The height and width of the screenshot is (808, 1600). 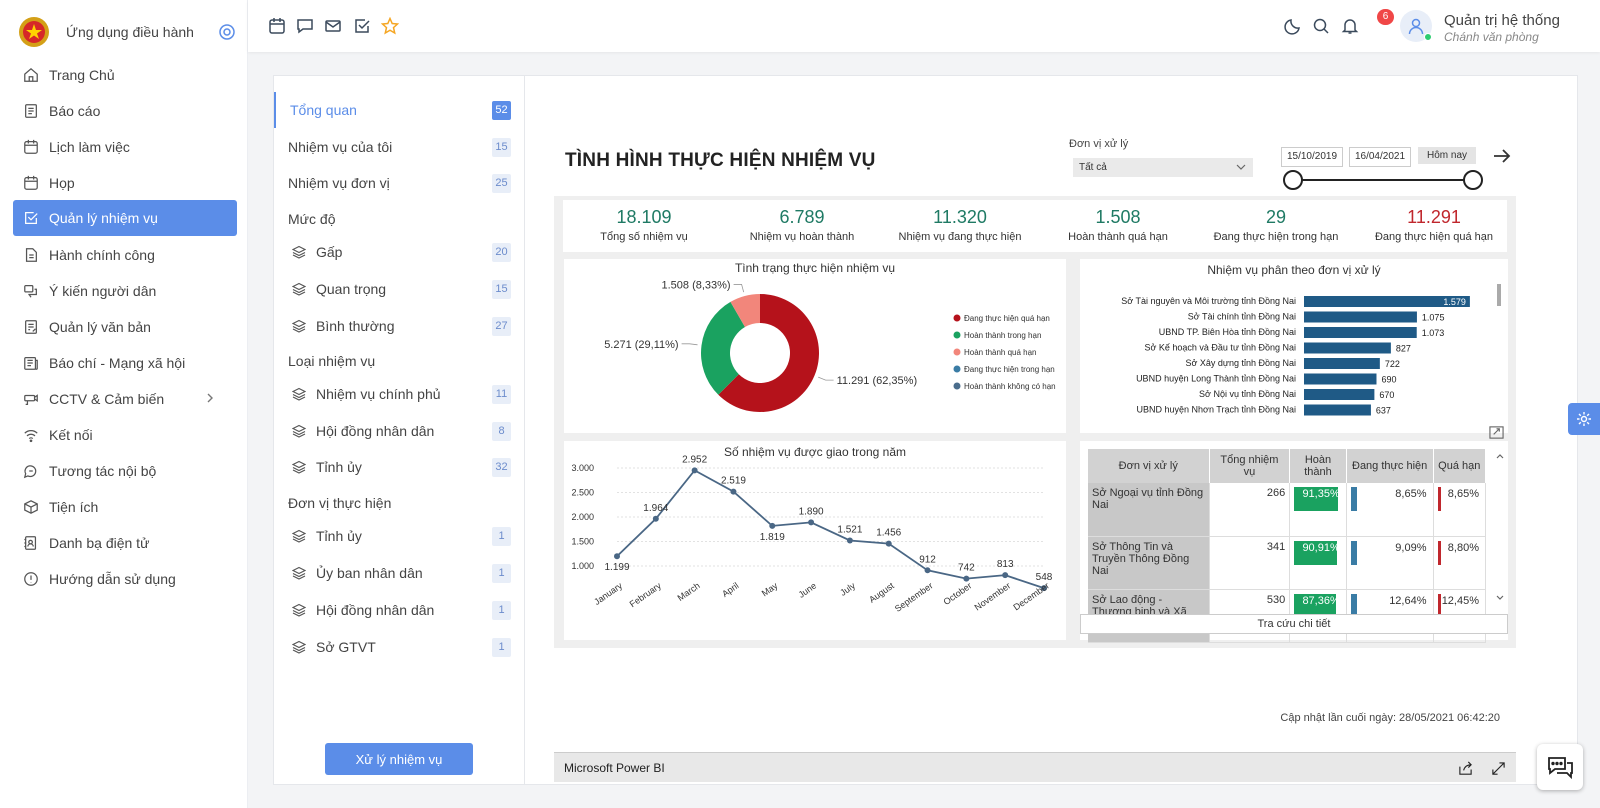 I want to click on search-icon, so click(x=1321, y=26).